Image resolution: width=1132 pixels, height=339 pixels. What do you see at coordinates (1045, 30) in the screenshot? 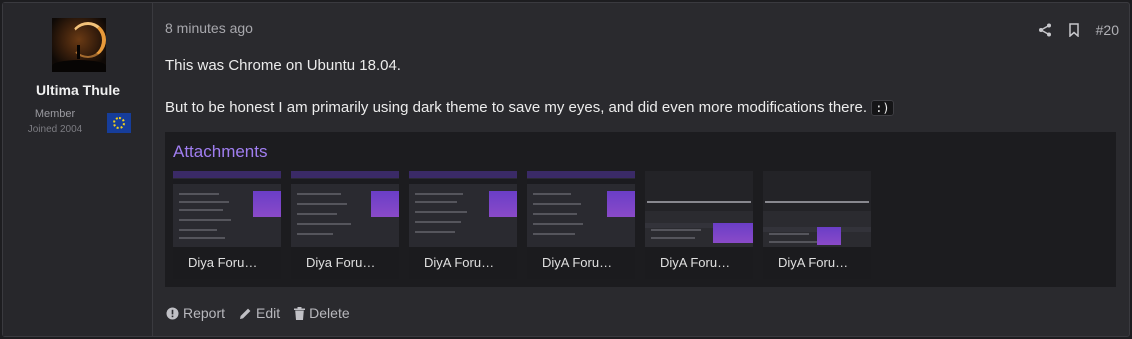
I see `share-icon` at bounding box center [1045, 30].